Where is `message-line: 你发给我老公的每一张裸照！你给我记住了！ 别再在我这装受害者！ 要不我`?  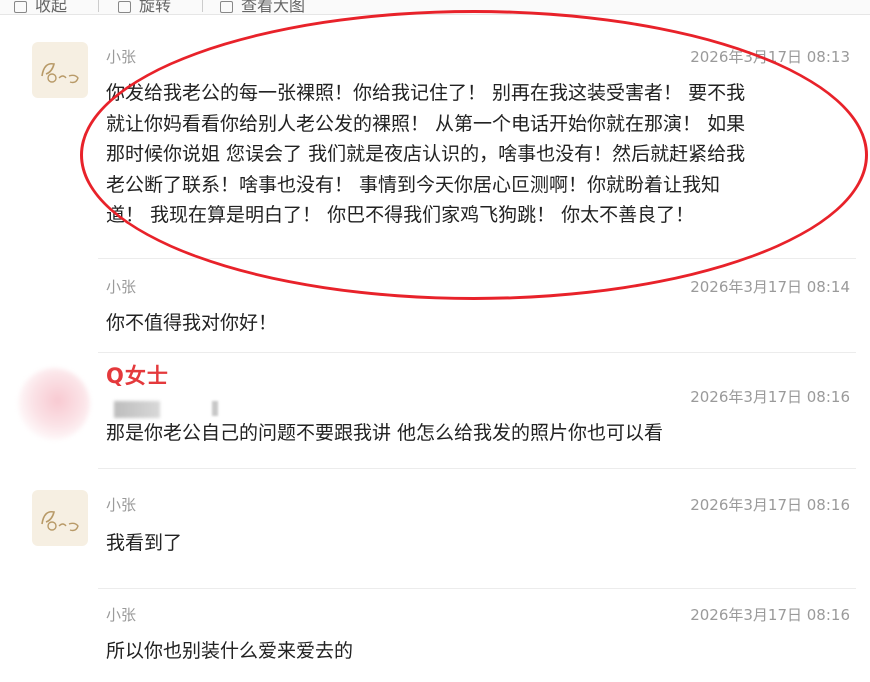 message-line: 你发给我老公的每一张裸照！你给我记住了！ 别再在我这装受害者！ 要不我 is located at coordinates (426, 93).